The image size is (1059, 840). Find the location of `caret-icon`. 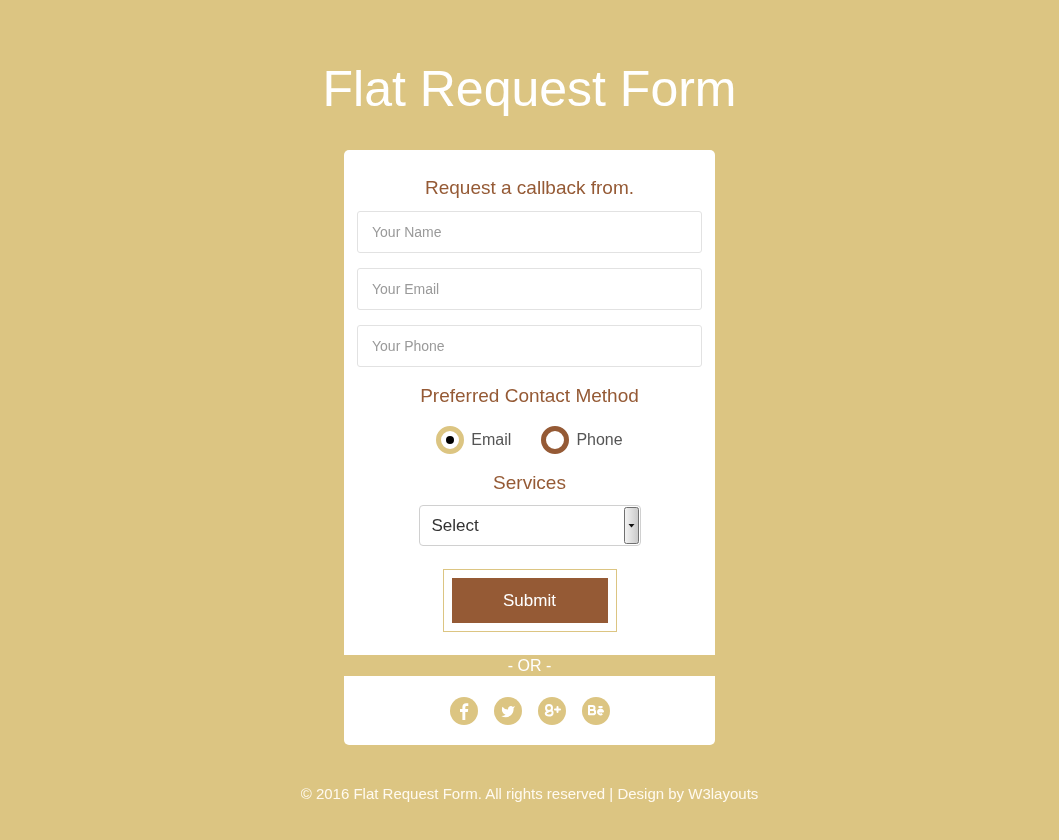

caret-icon is located at coordinates (631, 525).